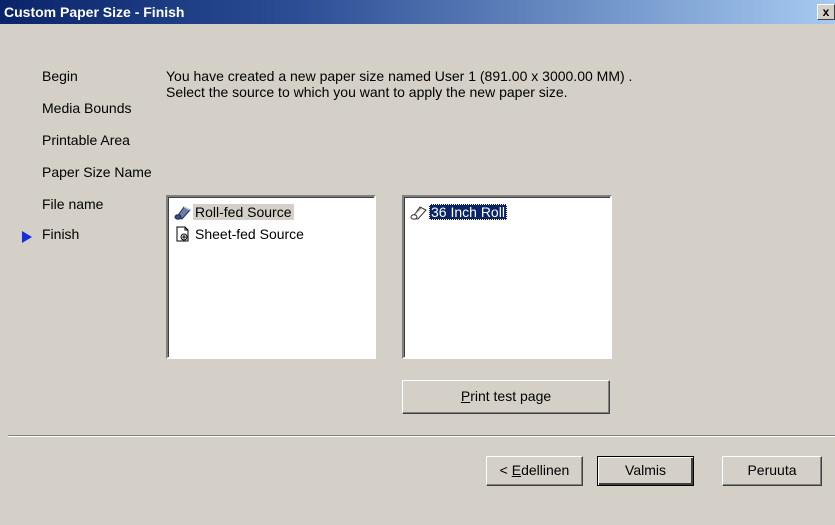 Image resolution: width=835 pixels, height=525 pixels. What do you see at coordinates (249, 234) in the screenshot?
I see `source-label: Sheet-fed Source` at bounding box center [249, 234].